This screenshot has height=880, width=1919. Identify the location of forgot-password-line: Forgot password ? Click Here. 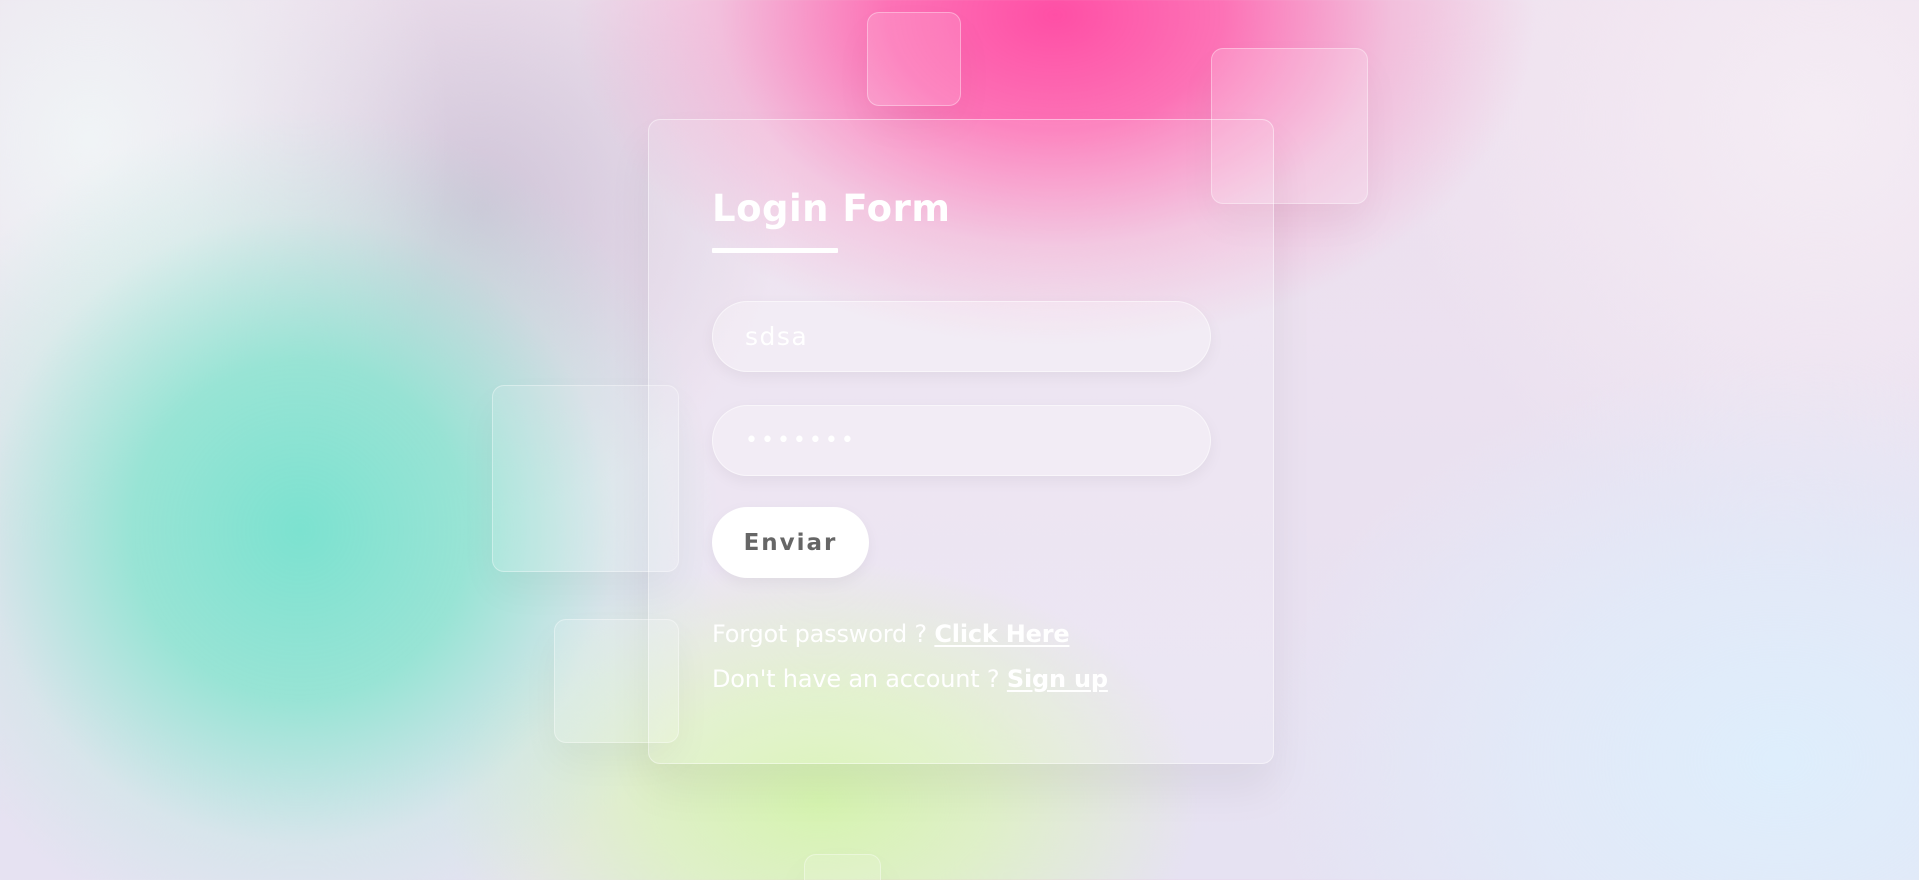
(891, 634).